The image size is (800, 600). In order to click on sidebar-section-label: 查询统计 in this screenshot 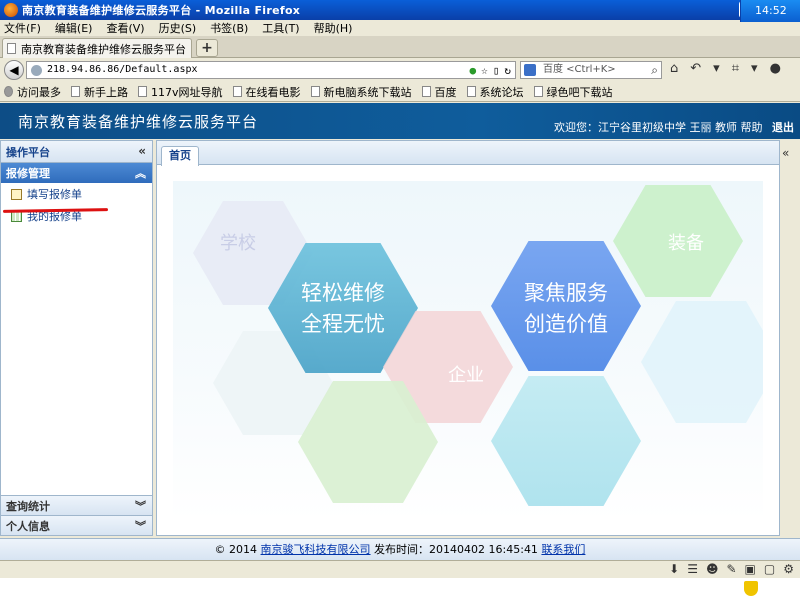, I will do `click(28, 506)`.